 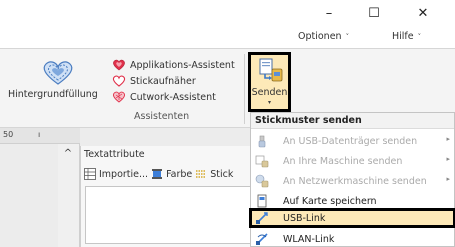 I want to click on vertical-scrollbar: ^, so click(x=69, y=195).